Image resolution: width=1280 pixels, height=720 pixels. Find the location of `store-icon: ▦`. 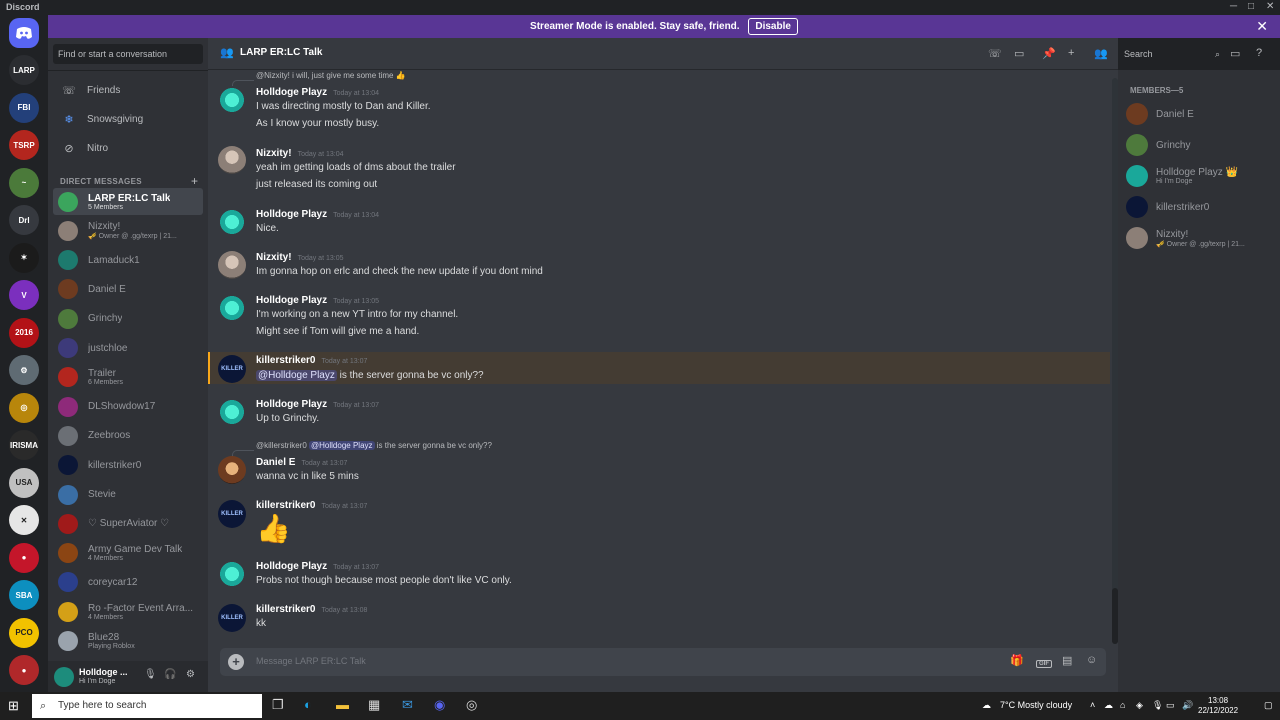

store-icon: ▦ is located at coordinates (374, 705).